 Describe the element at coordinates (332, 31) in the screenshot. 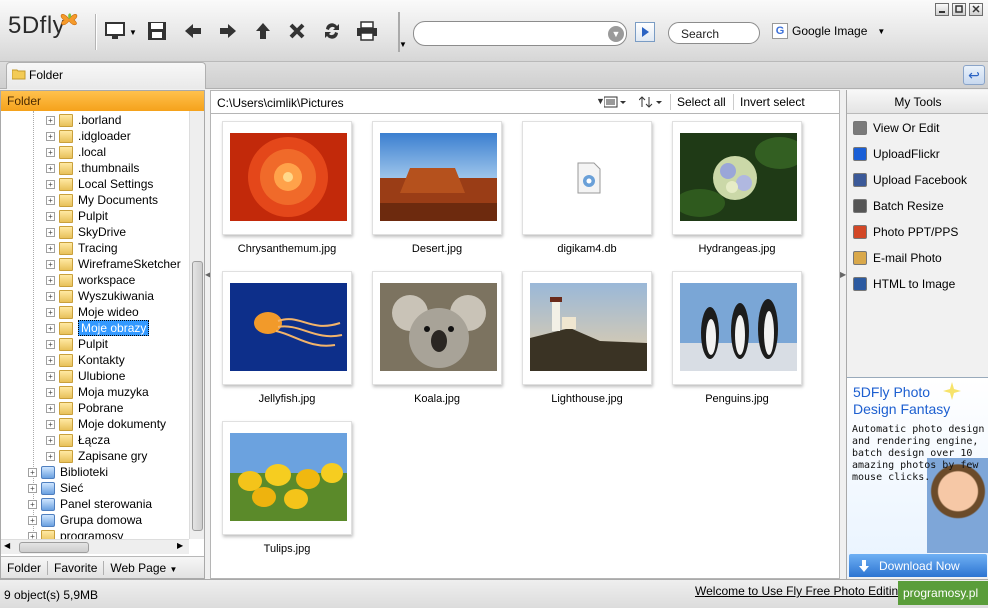

I see `refresh-button` at that location.